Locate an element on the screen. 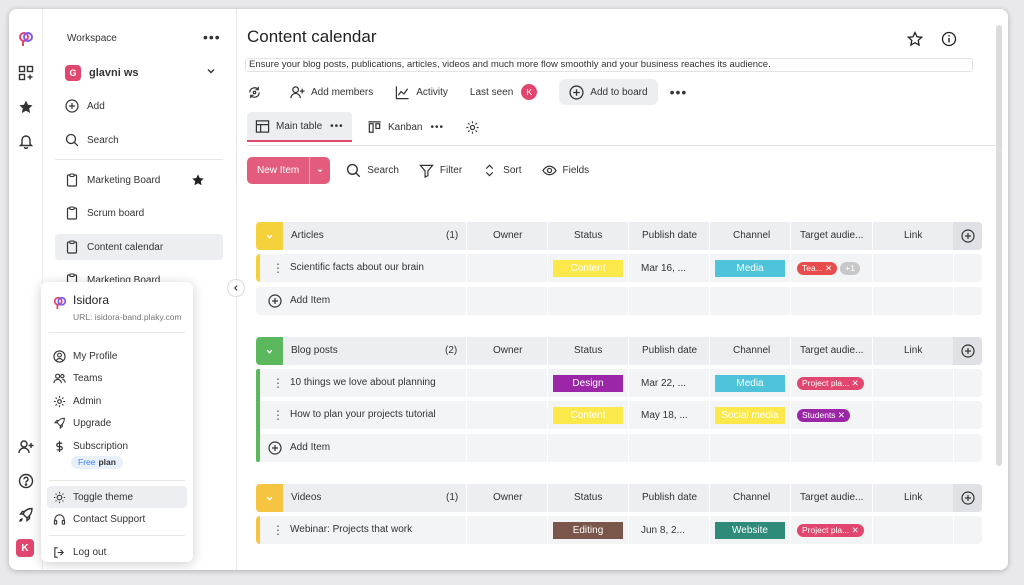 The width and height of the screenshot is (1024, 585). menu-item-teams: Teams is located at coordinates (117, 378).